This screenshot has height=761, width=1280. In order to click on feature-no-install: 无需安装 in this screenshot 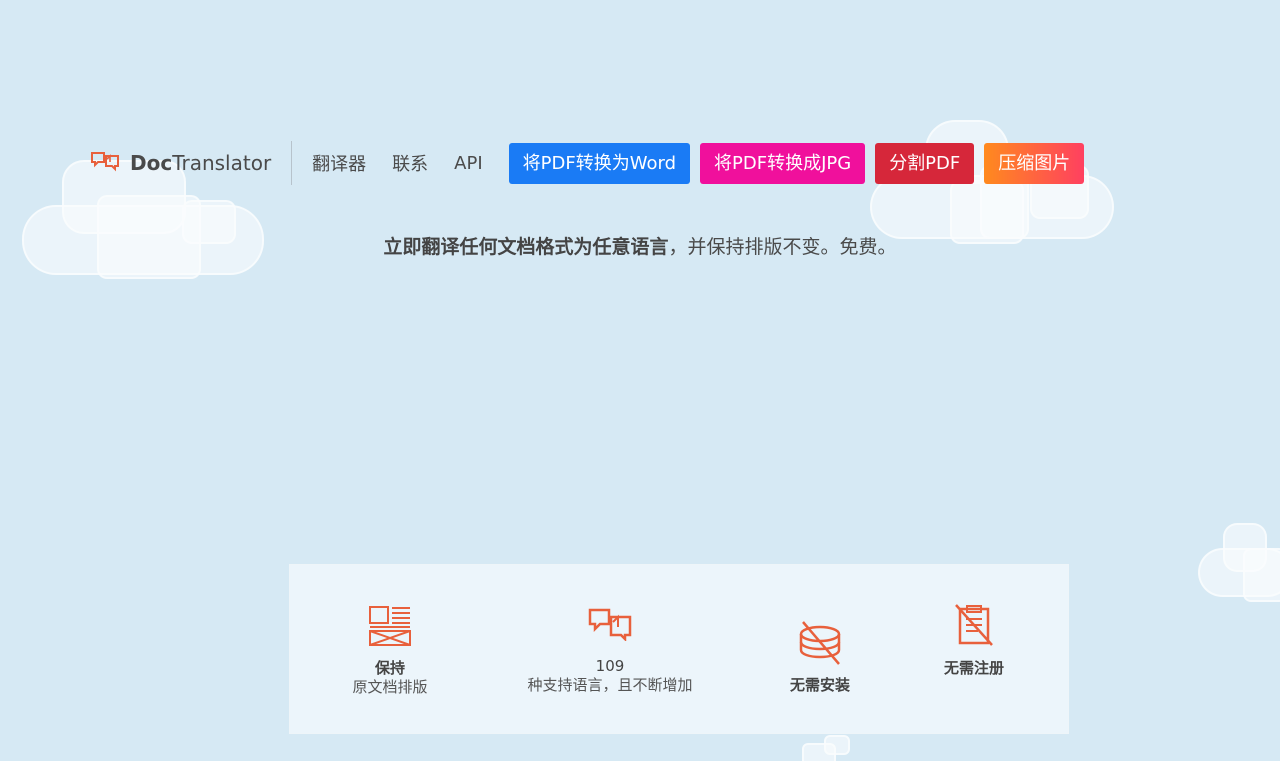, I will do `click(820, 657)`.